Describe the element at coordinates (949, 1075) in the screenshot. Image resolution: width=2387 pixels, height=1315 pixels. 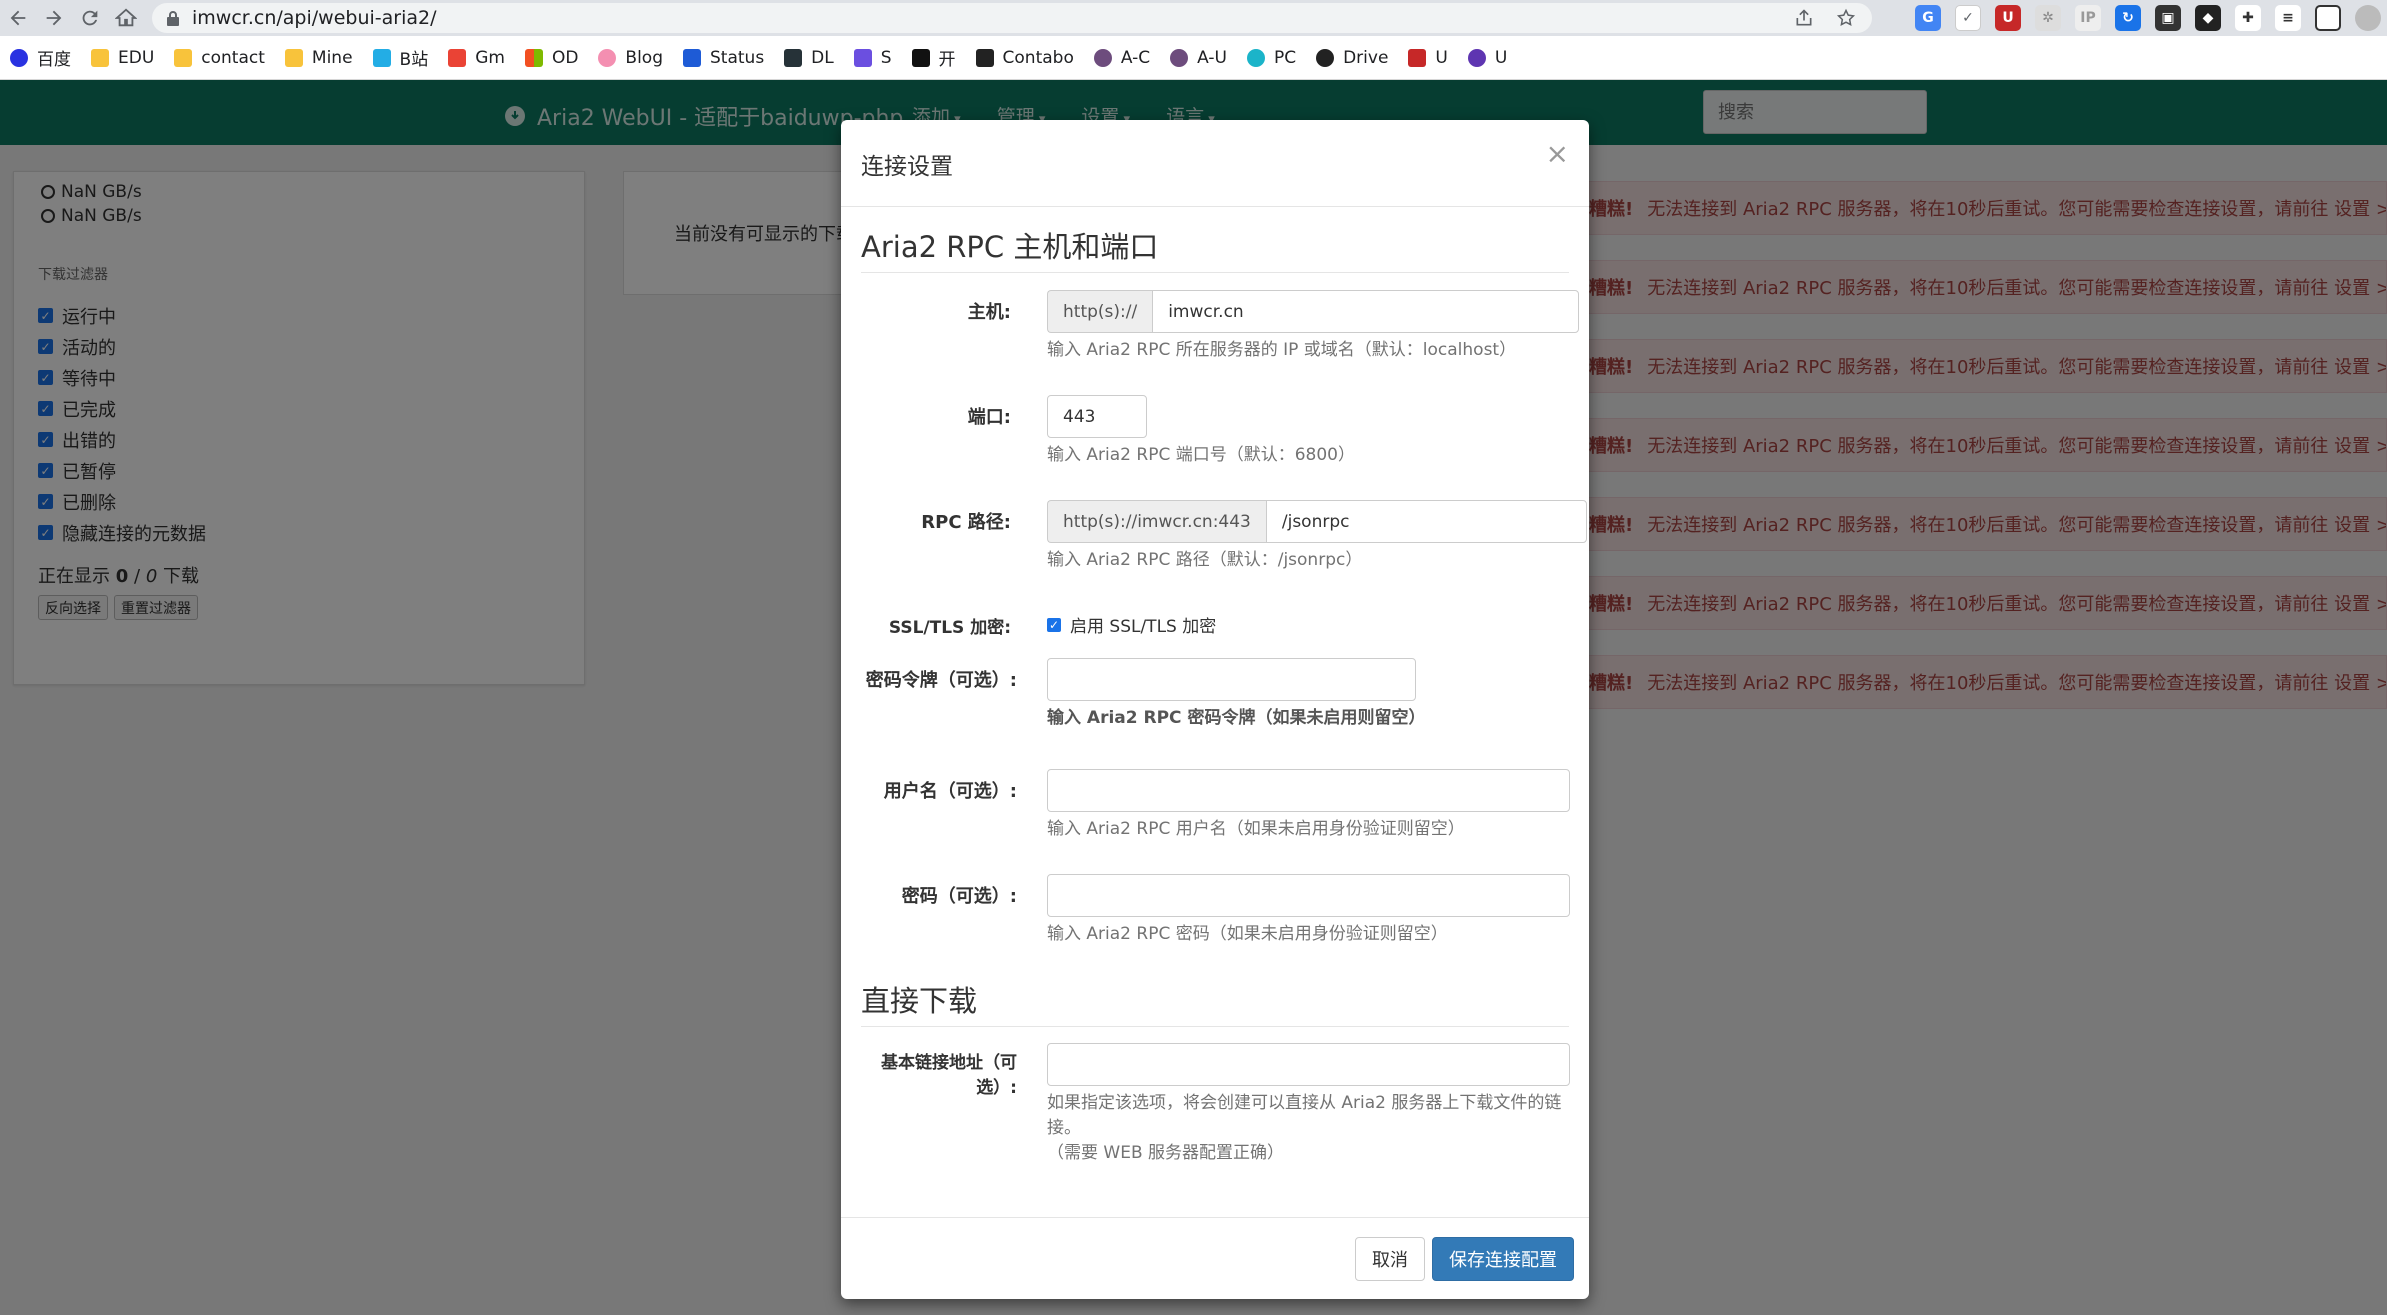
I see `base-url-label: 基本链接地址（可选）:` at that location.